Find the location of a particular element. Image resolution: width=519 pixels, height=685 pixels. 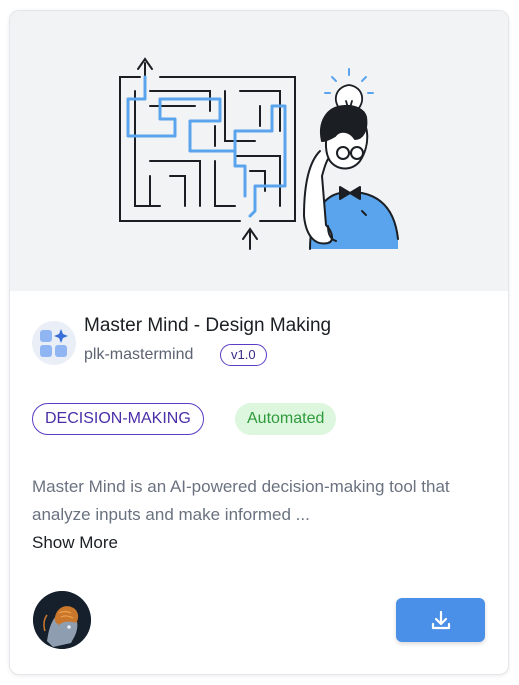

grid-sparkle-icon is located at coordinates (54, 343).